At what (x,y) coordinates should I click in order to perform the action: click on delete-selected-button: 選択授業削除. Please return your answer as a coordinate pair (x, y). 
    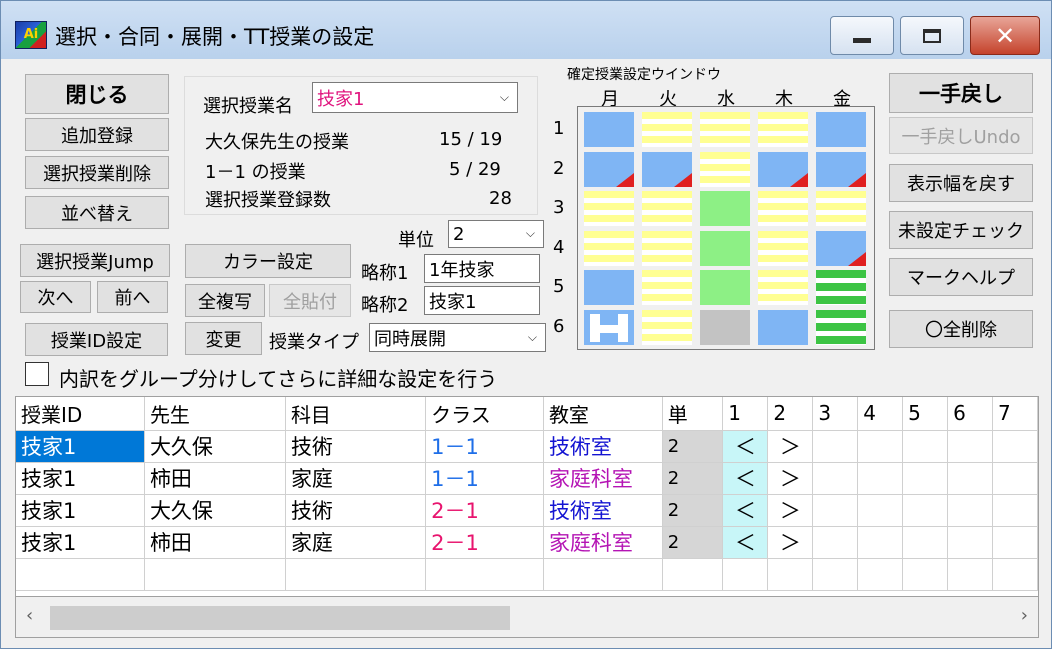
    Looking at the image, I should click on (97, 172).